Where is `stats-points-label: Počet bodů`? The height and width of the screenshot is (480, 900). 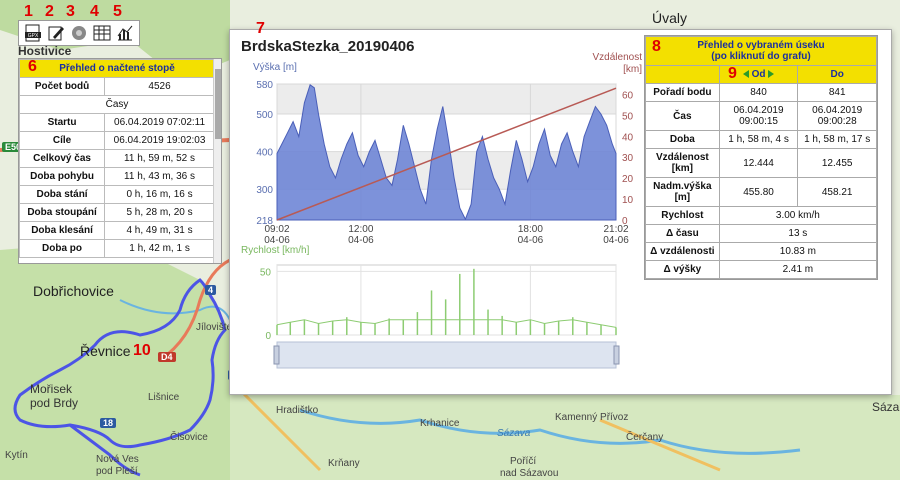
stats-points-label: Počet bodů is located at coordinates (62, 86).